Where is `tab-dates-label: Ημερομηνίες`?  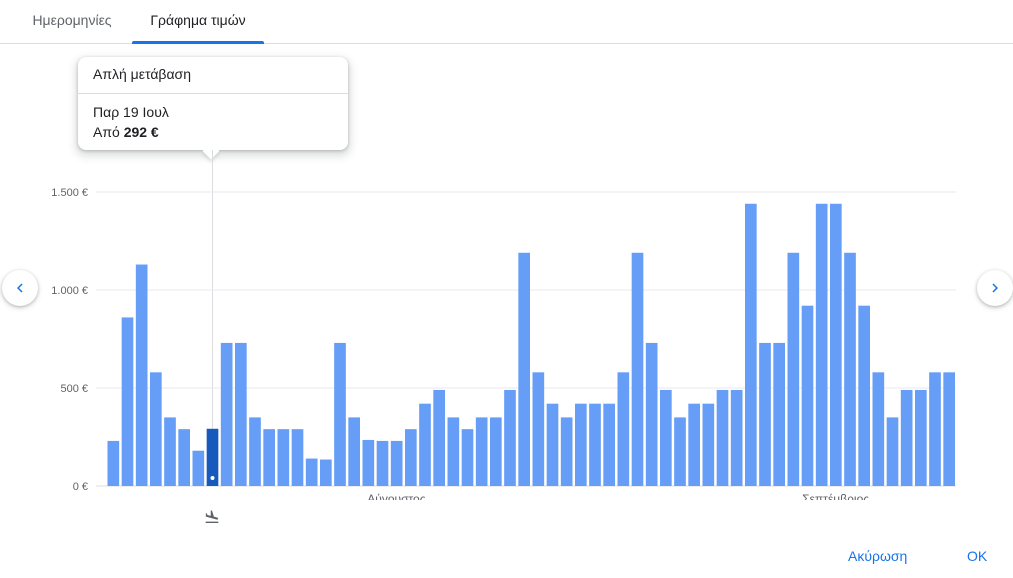 tab-dates-label: Ημερομηνίες is located at coordinates (72, 20).